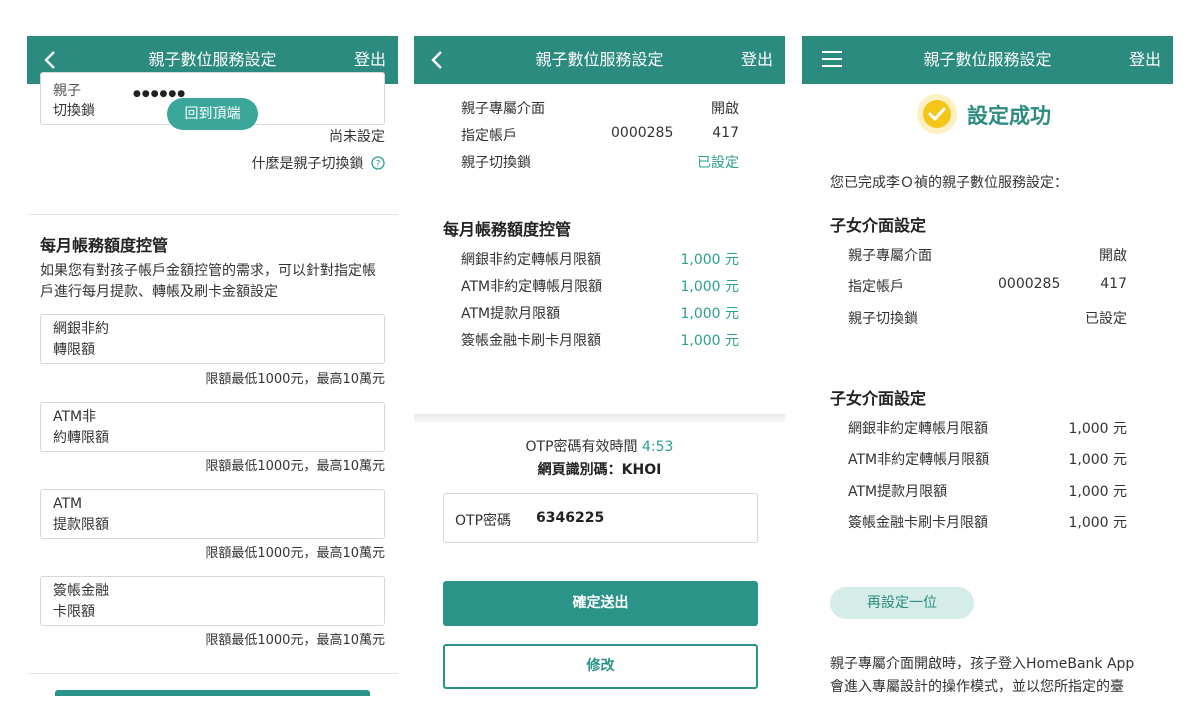  What do you see at coordinates (483, 521) in the screenshot?
I see `otp-input-label: OTP密碼` at bounding box center [483, 521].